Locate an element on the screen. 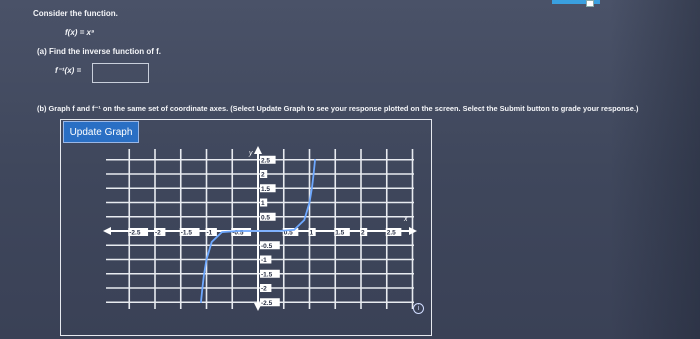 The height and width of the screenshot is (339, 700). info-icon: i is located at coordinates (418, 308).